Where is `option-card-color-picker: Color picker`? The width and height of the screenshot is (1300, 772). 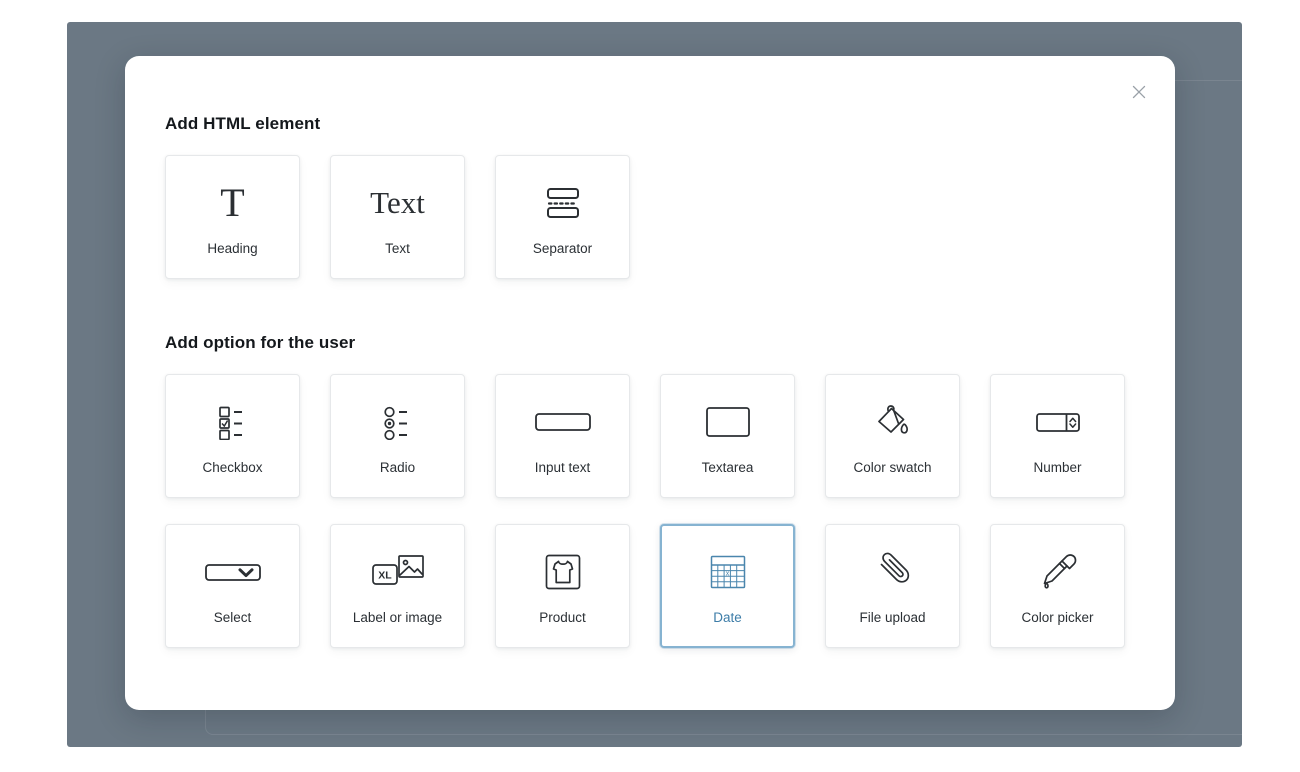 option-card-color-picker: Color picker is located at coordinates (1057, 586).